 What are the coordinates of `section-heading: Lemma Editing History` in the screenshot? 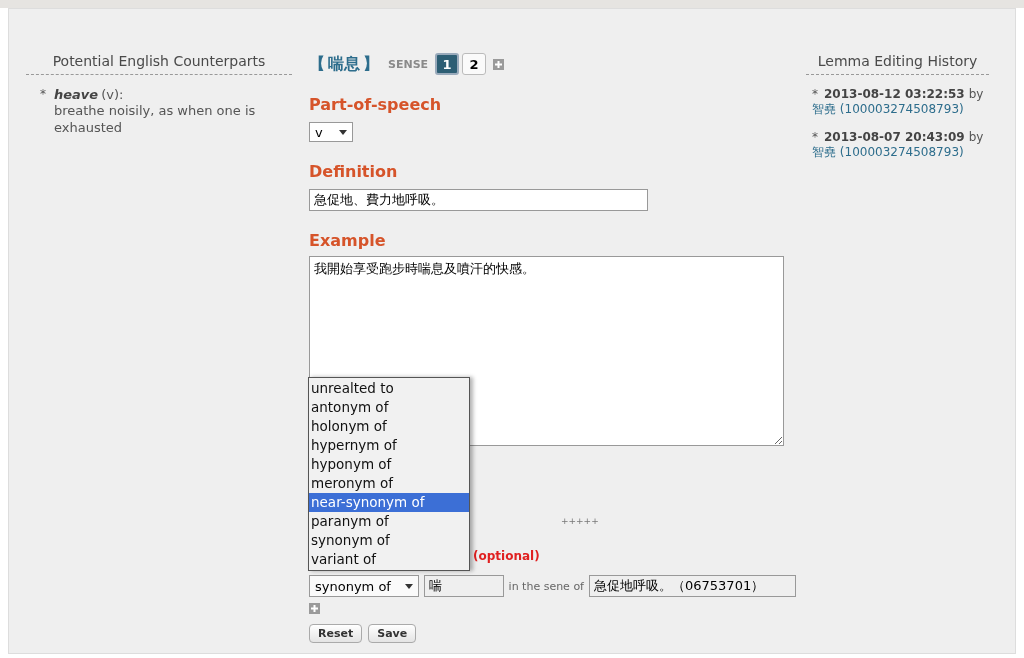 It's located at (897, 64).